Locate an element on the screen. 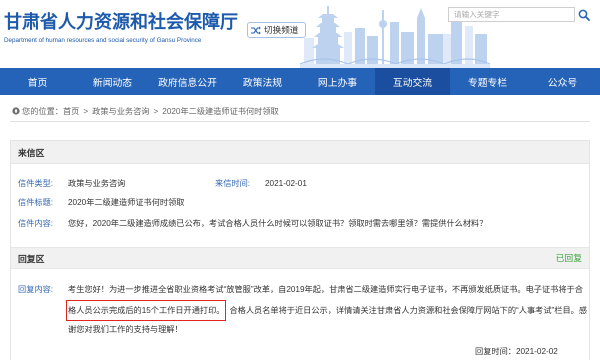 The width and height of the screenshot is (600, 360). letter-title-value: 2020年二级建造师证书何时领取 is located at coordinates (126, 202).